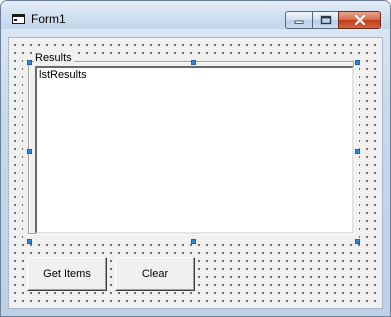 Image resolution: width=391 pixels, height=317 pixels. What do you see at coordinates (155, 274) in the screenshot?
I see `clear-button: Clear` at bounding box center [155, 274].